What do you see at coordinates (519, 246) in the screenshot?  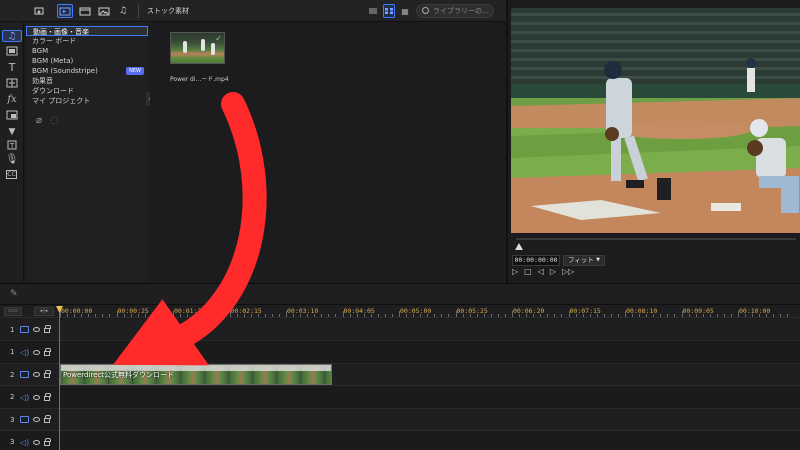 I see `scrub-handle` at bounding box center [519, 246].